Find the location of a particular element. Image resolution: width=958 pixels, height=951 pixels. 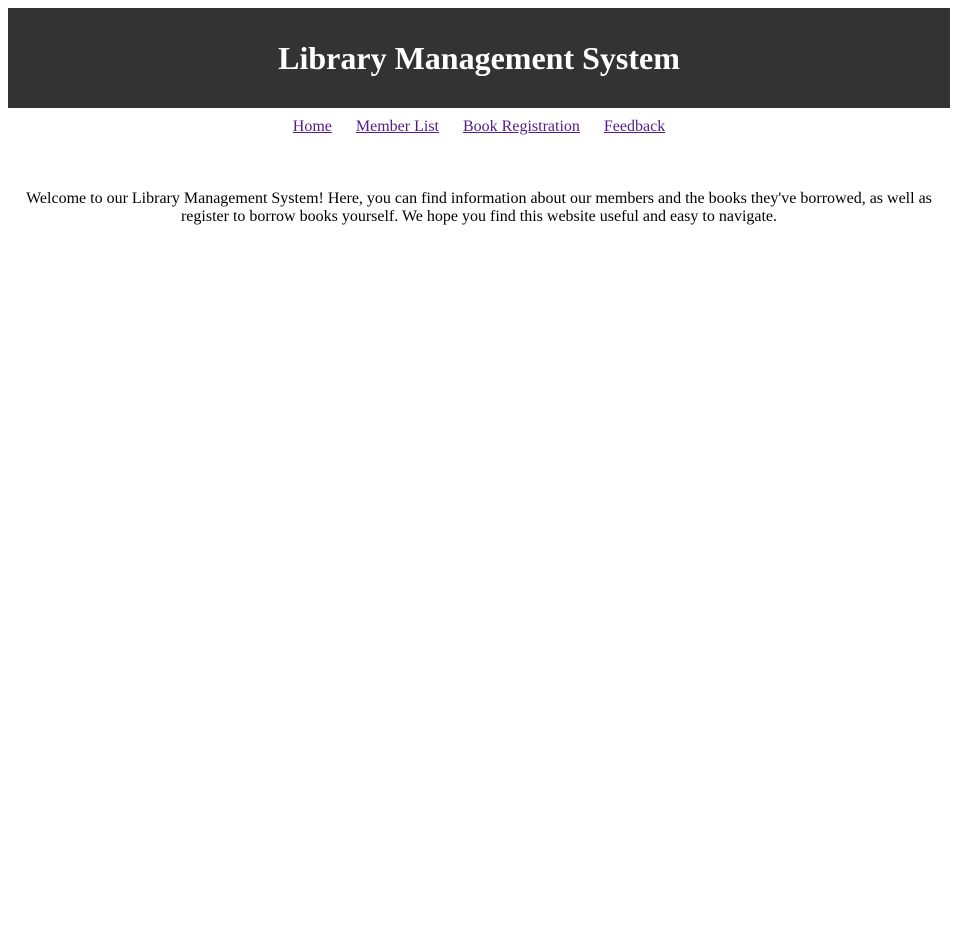

site-header: Library Management System is located at coordinates (479, 58).